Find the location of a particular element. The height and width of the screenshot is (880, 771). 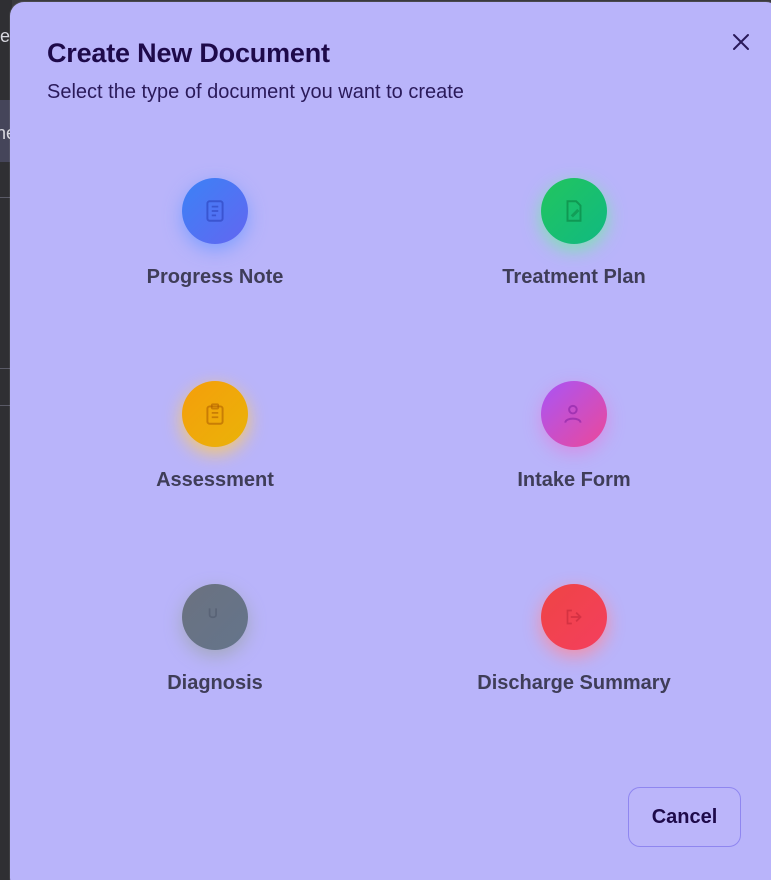

logout-icon is located at coordinates (574, 617).